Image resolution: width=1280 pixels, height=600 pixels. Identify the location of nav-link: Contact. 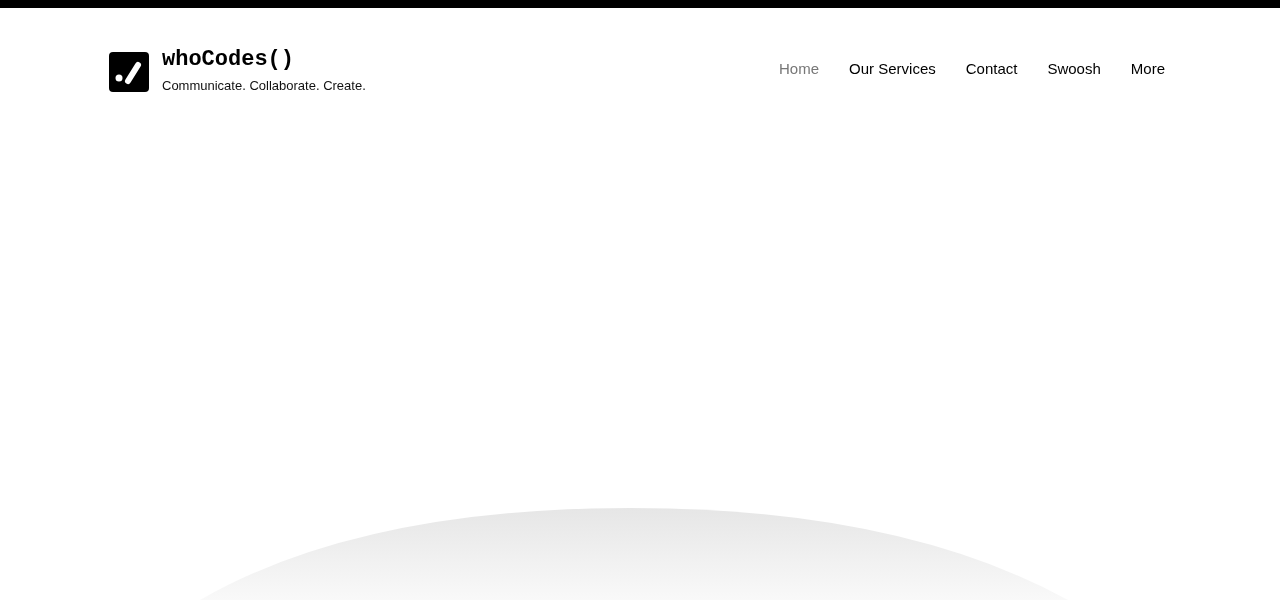
(991, 69).